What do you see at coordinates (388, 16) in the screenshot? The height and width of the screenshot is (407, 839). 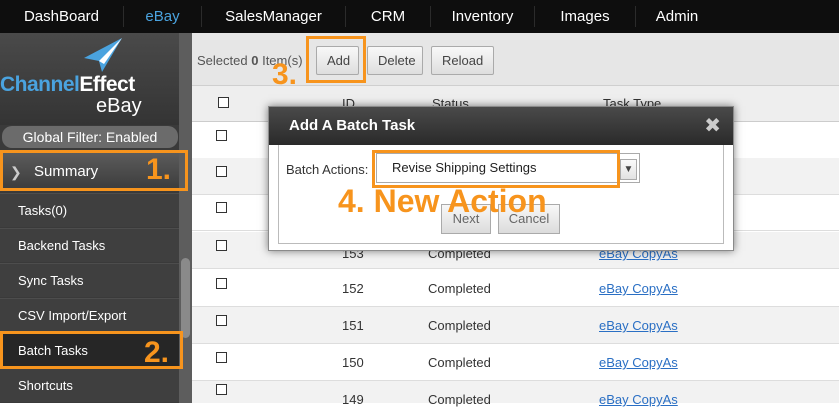 I see `nav-crm: CRM` at bounding box center [388, 16].